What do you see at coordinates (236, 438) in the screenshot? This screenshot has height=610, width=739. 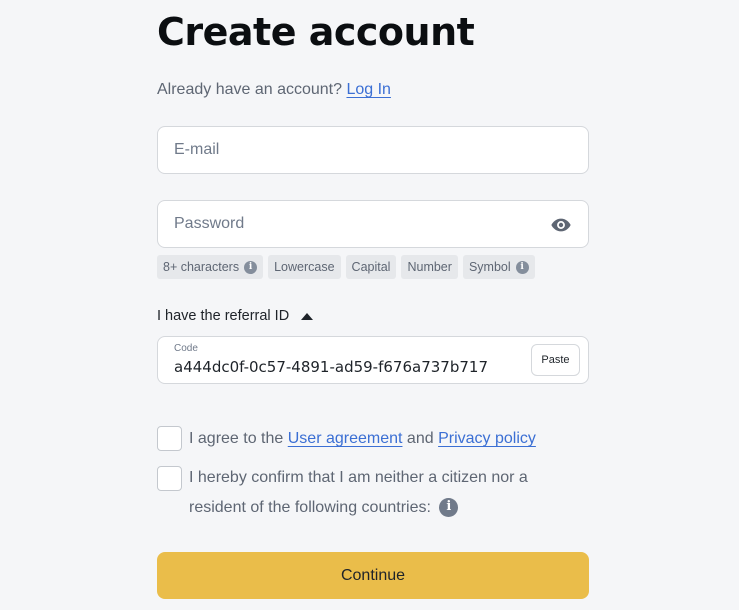 I see `terms-prefix: I agree to the` at bounding box center [236, 438].